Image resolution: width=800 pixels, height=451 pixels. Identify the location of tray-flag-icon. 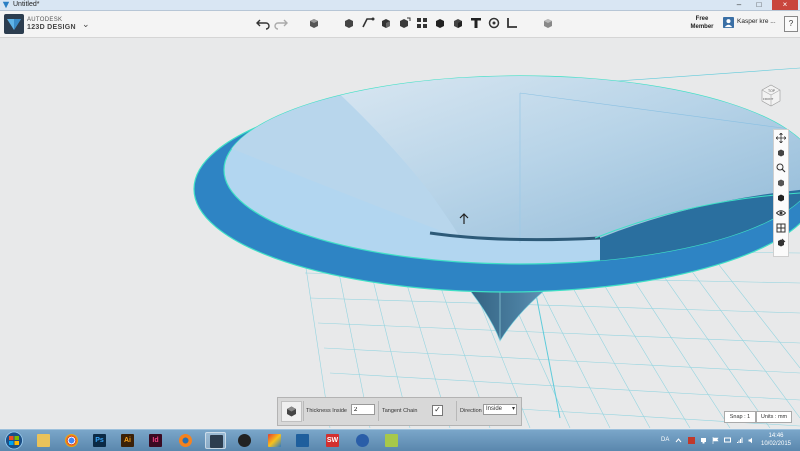
(715, 440).